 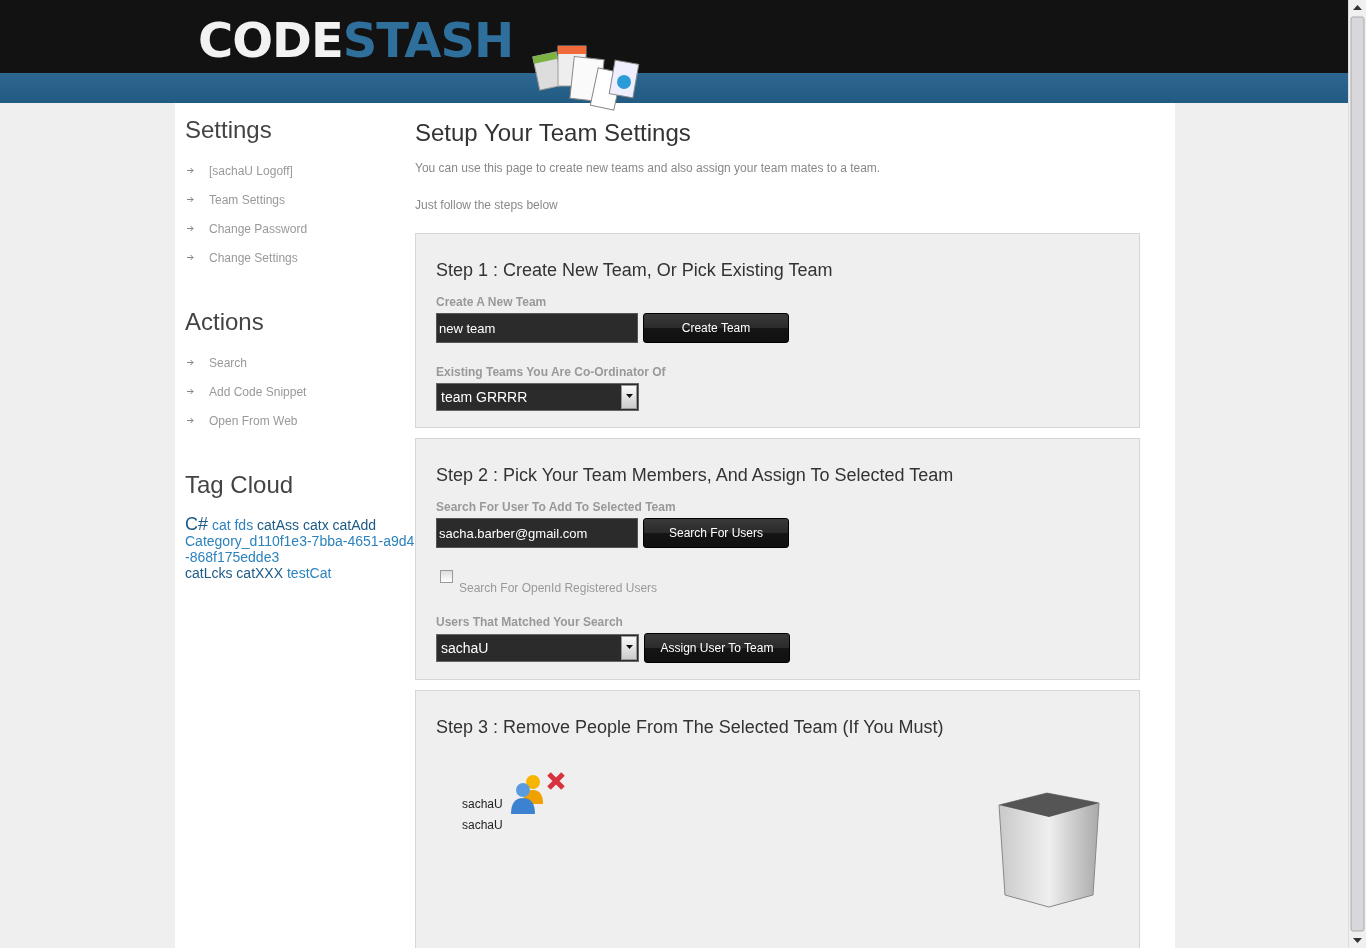 What do you see at coordinates (537, 397) in the screenshot?
I see `dropdown: team GRRRR` at bounding box center [537, 397].